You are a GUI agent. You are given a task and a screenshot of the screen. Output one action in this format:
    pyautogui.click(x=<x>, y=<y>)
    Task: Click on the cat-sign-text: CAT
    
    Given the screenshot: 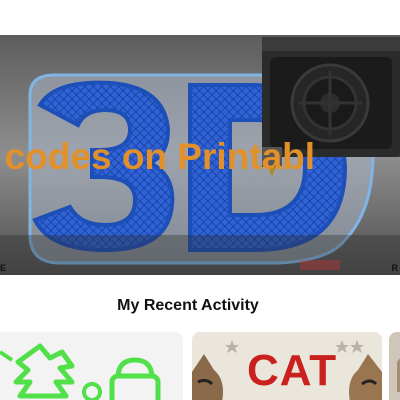 What is the action you would take?
    pyautogui.click(x=292, y=370)
    